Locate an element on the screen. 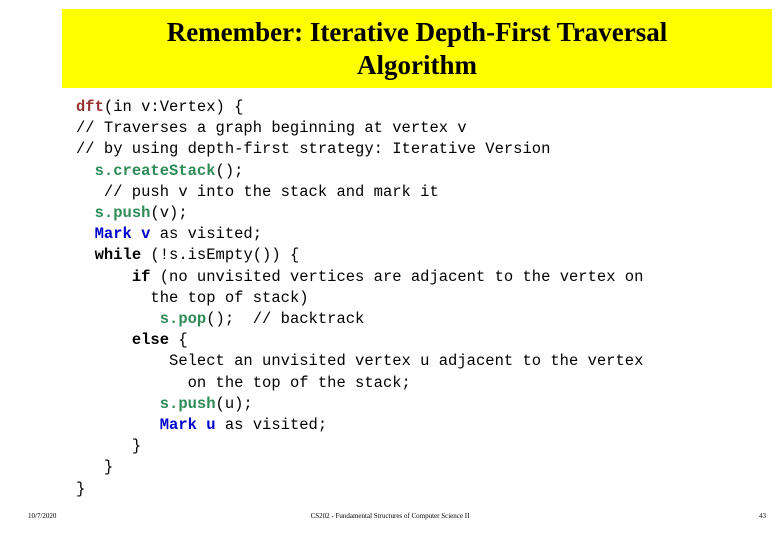  code-line: the top of stack) is located at coordinates (421, 298).